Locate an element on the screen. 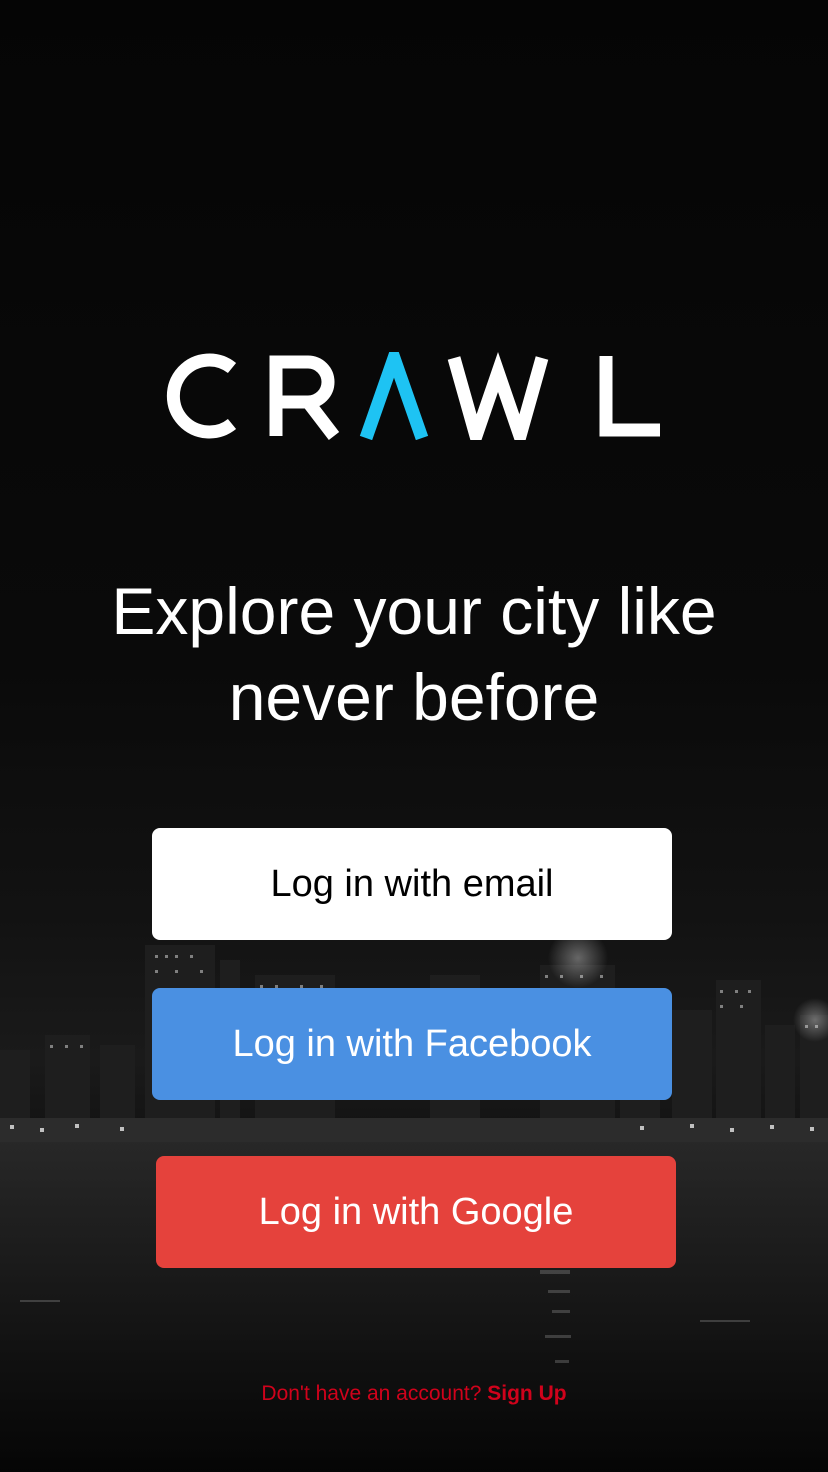 Image resolution: width=828 pixels, height=1472 pixels. tagline-line-2: never before is located at coordinates (414, 697).